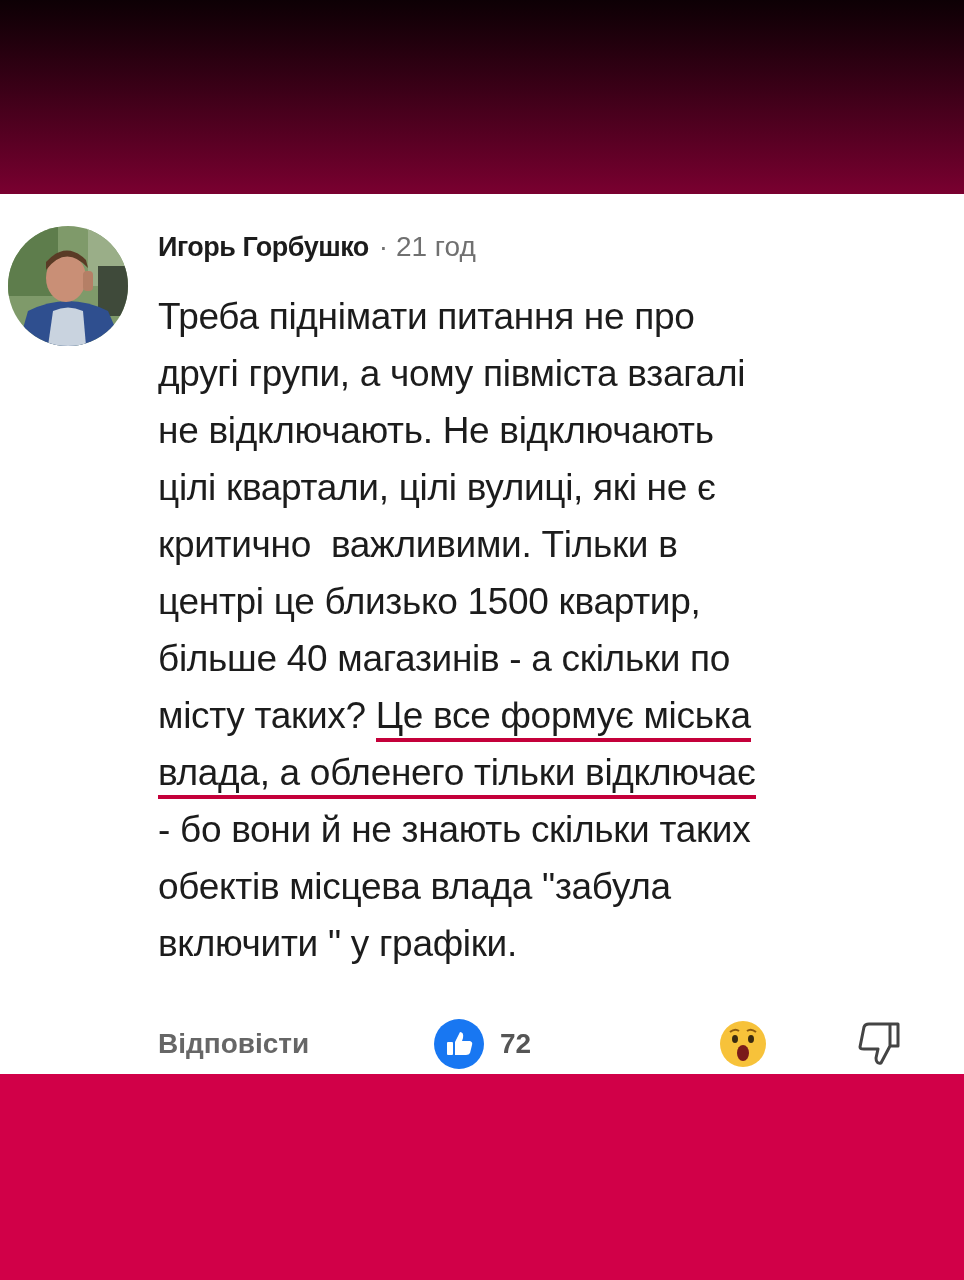 This screenshot has width=964, height=1280. I want to click on thumbs-up-icon, so click(459, 1044).